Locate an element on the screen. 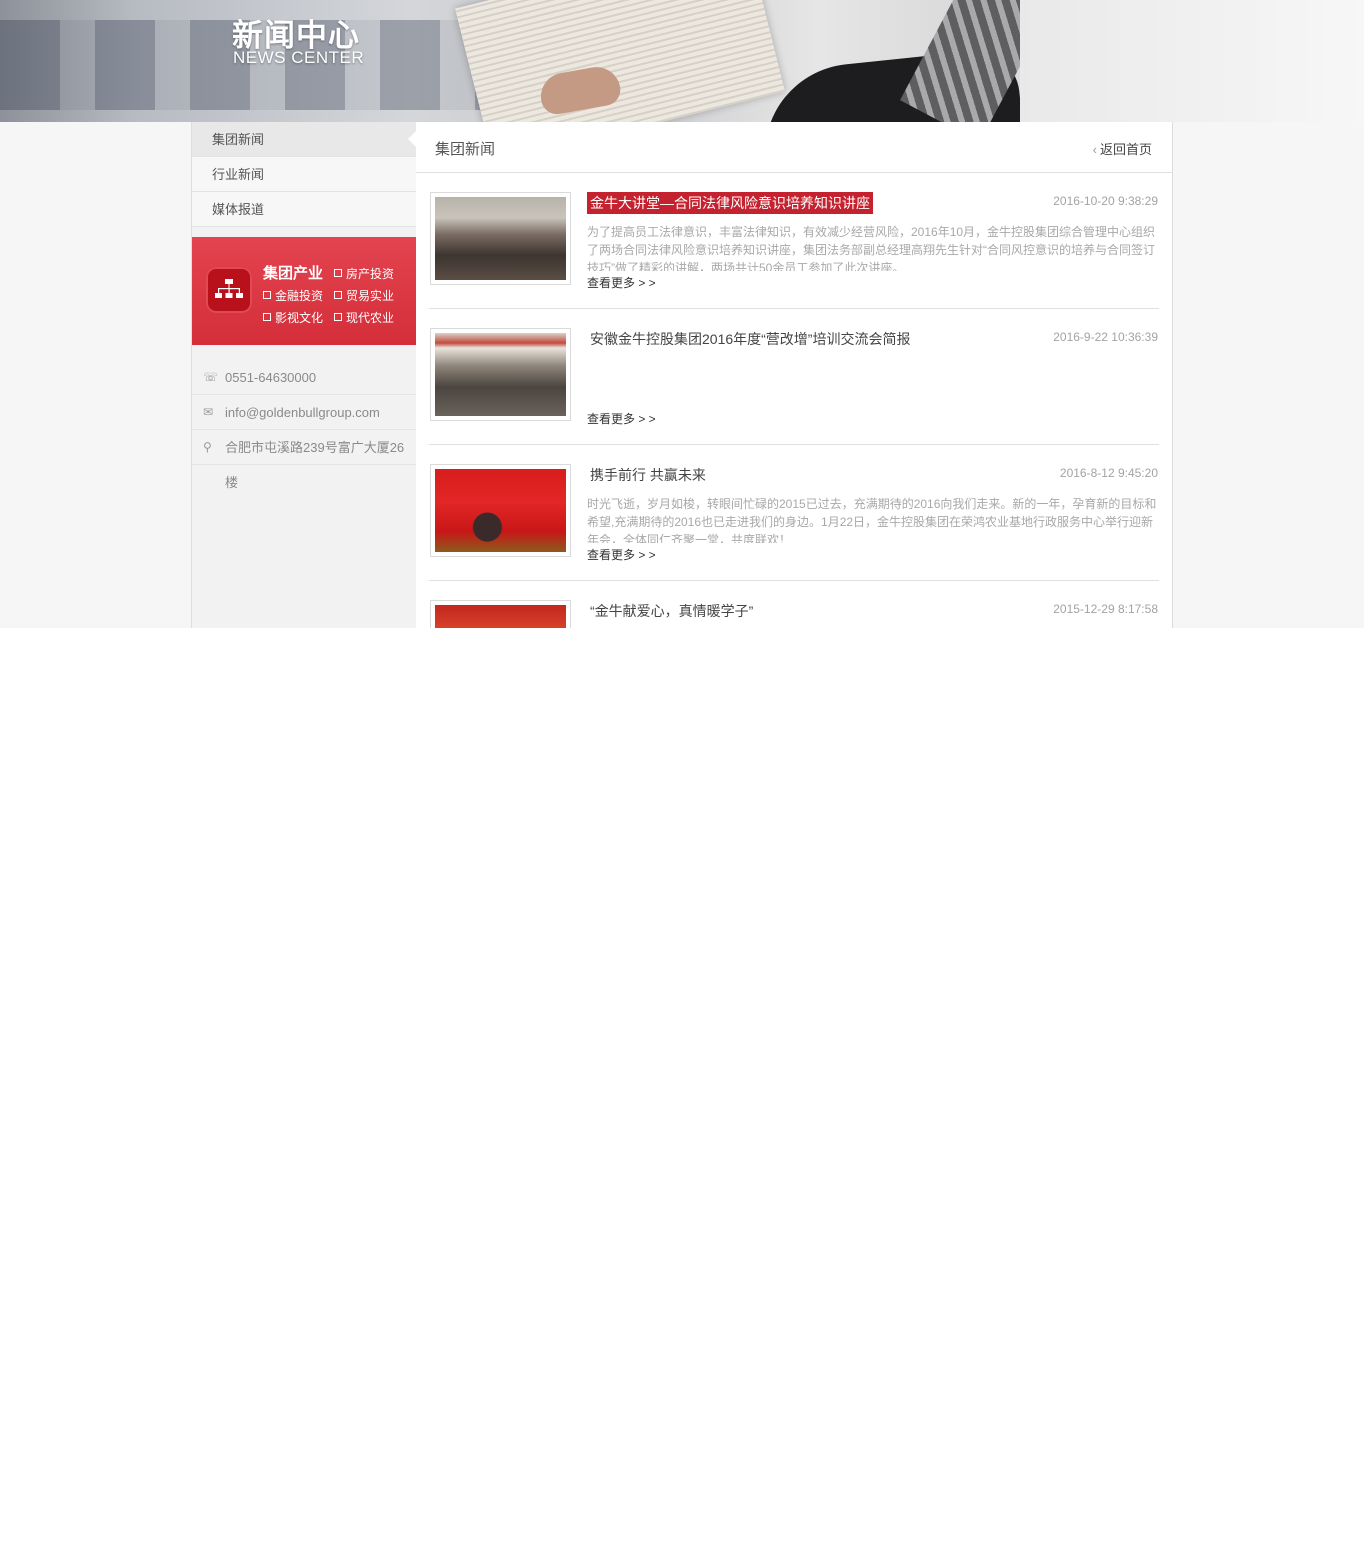 The height and width of the screenshot is (1568, 1364). location-pin-icon: ⚲ is located at coordinates (207, 447).